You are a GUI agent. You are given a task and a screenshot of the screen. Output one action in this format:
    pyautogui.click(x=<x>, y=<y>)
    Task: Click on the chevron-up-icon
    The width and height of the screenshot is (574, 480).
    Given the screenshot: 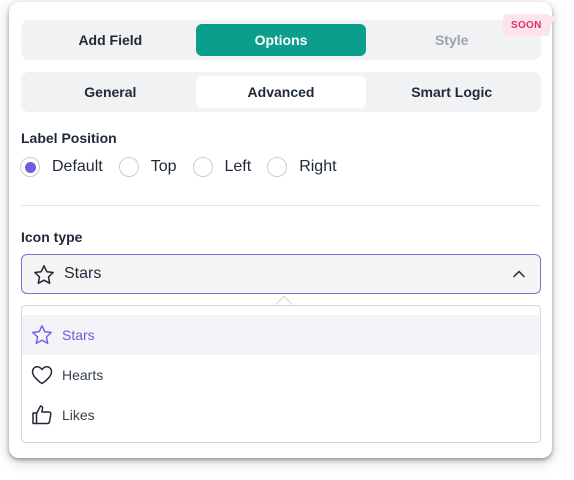 What is the action you would take?
    pyautogui.click(x=519, y=276)
    